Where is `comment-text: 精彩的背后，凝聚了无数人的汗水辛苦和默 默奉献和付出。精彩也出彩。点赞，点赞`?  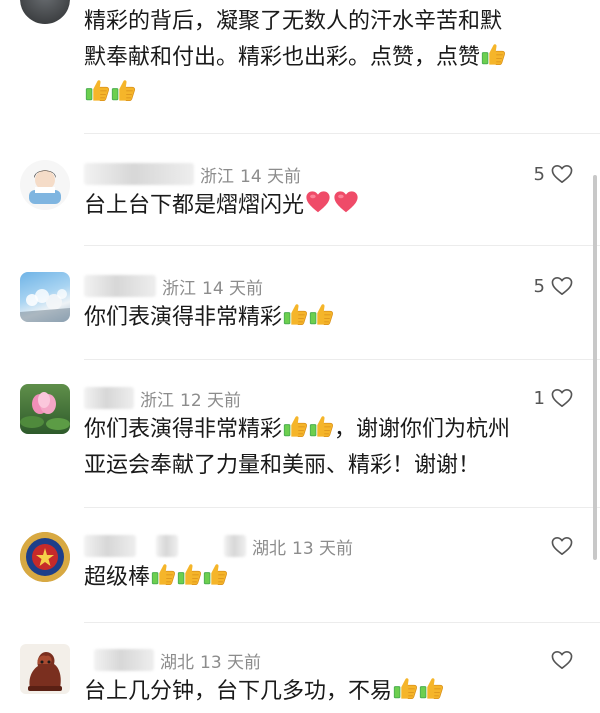
comment-text: 精彩的背后，凝聚了无数人的汗水辛苦和默 默奉献和付出。精彩也出彩。点赞，点赞 is located at coordinates (334, 58).